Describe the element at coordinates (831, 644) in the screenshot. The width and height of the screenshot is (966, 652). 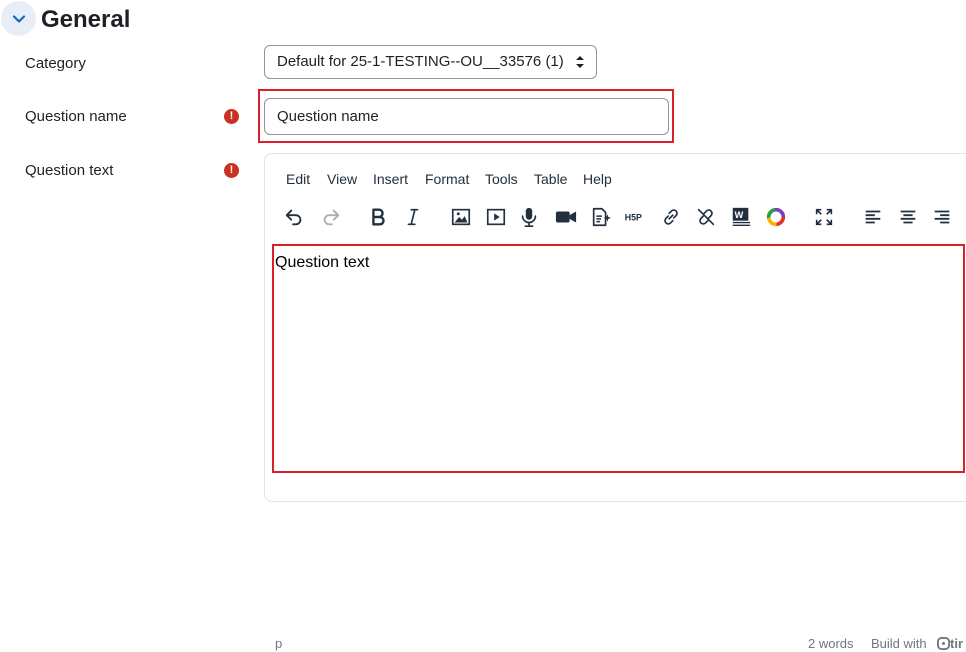
I see `word-count: 2 words` at that location.